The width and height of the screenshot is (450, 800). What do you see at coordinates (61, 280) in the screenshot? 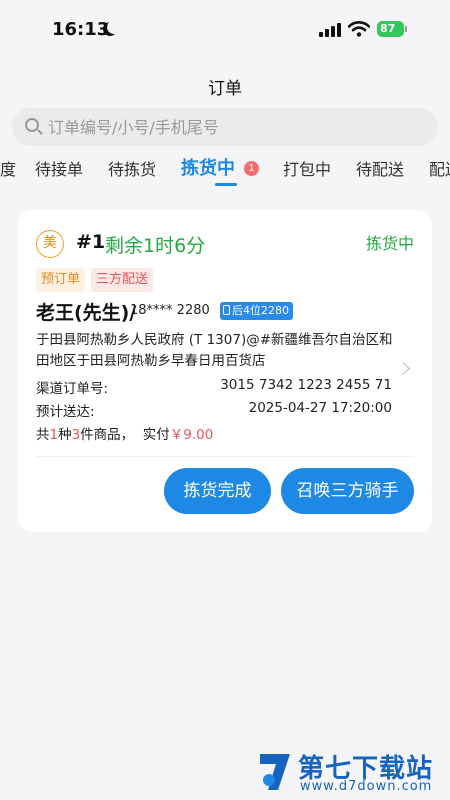
I see `tag-preorder: 预订单` at bounding box center [61, 280].